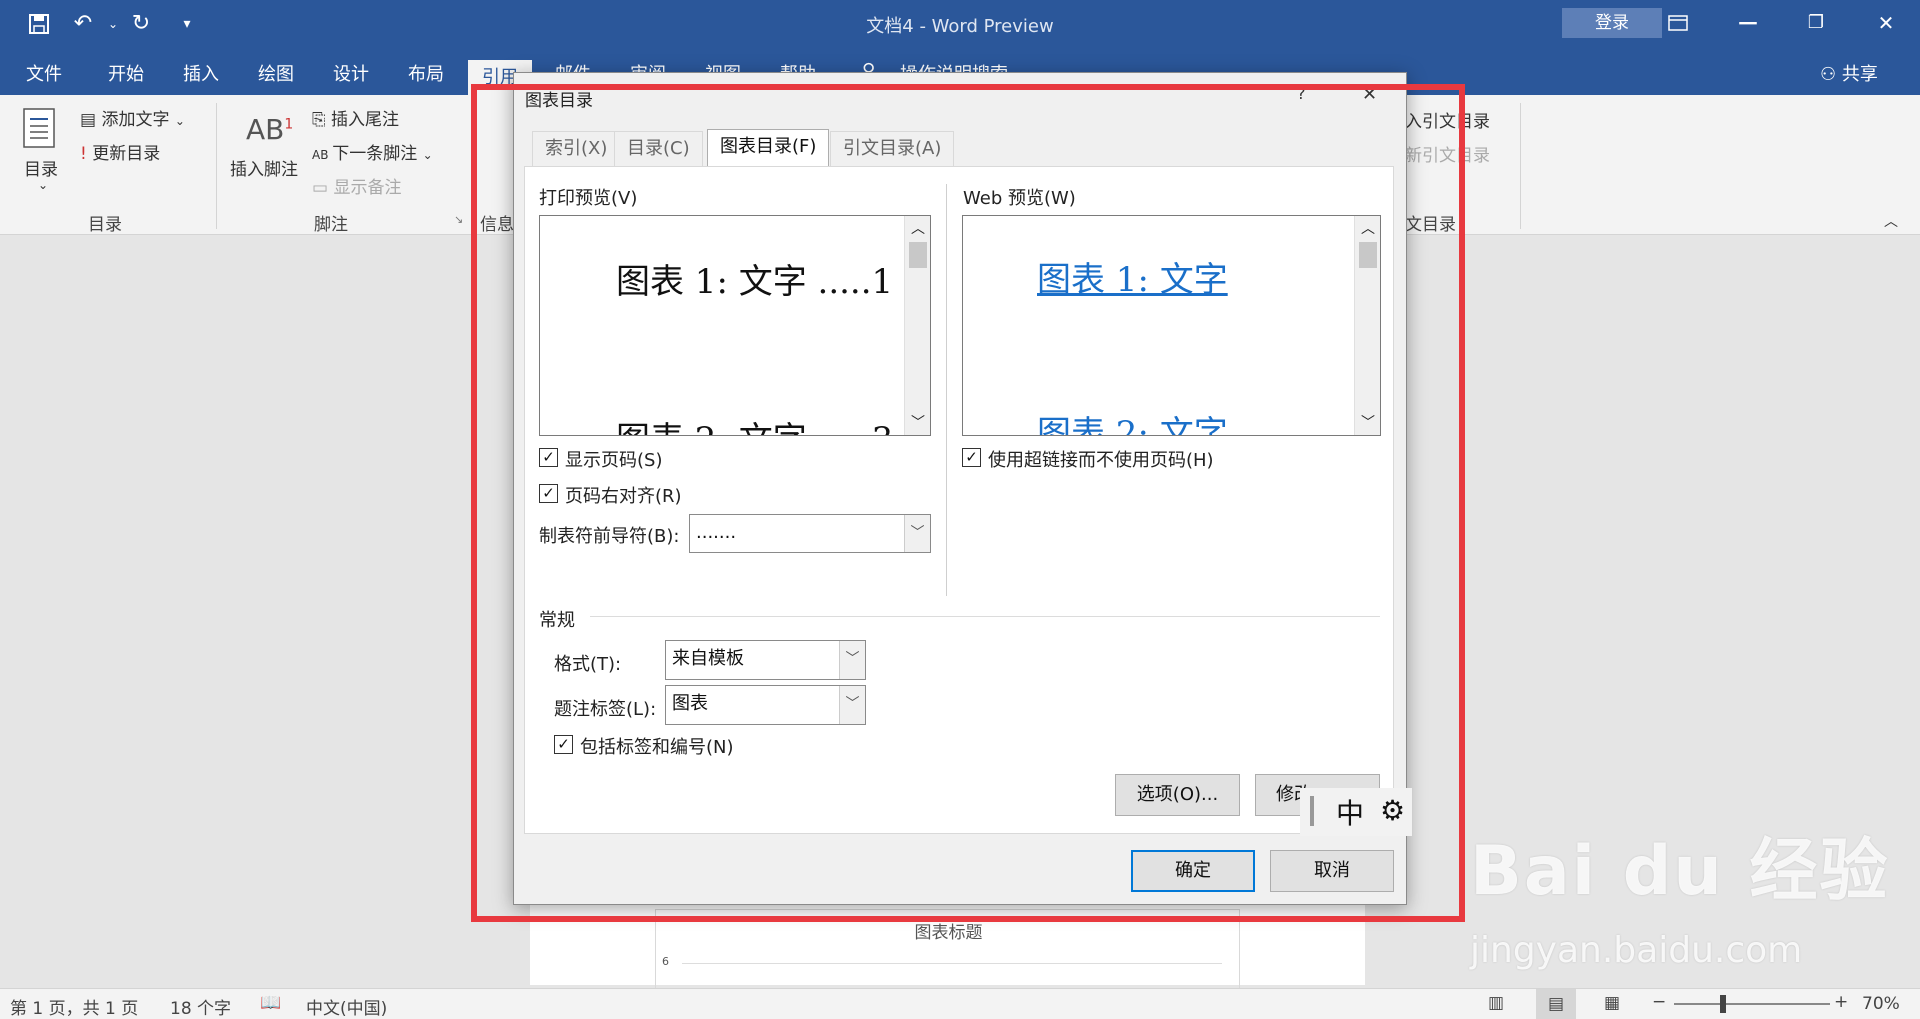 This screenshot has height=1019, width=1920. What do you see at coordinates (322, 120) in the screenshot?
I see `endnote-icon: ⎘` at bounding box center [322, 120].